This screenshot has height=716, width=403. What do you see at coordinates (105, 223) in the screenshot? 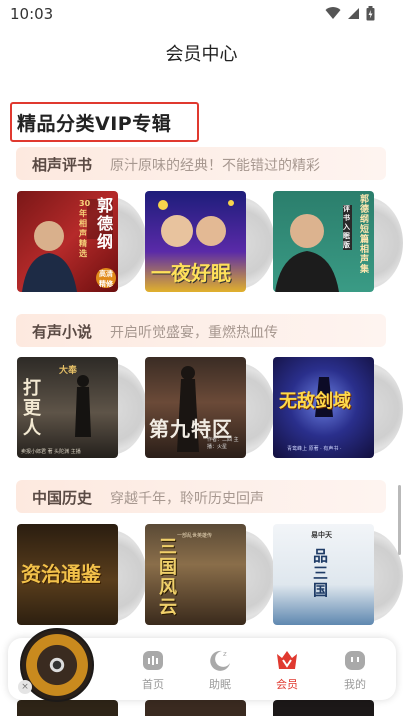
I see `album-title: 郭德纲` at bounding box center [105, 223].